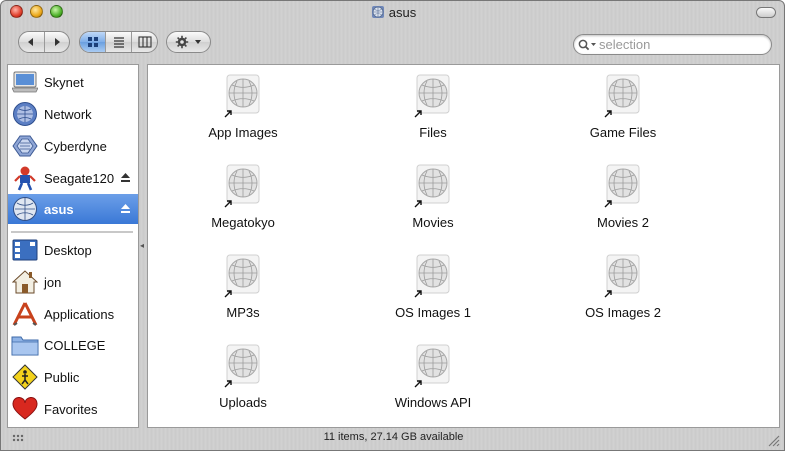 The width and height of the screenshot is (785, 451). I want to click on nav-button-group, so click(44, 42).